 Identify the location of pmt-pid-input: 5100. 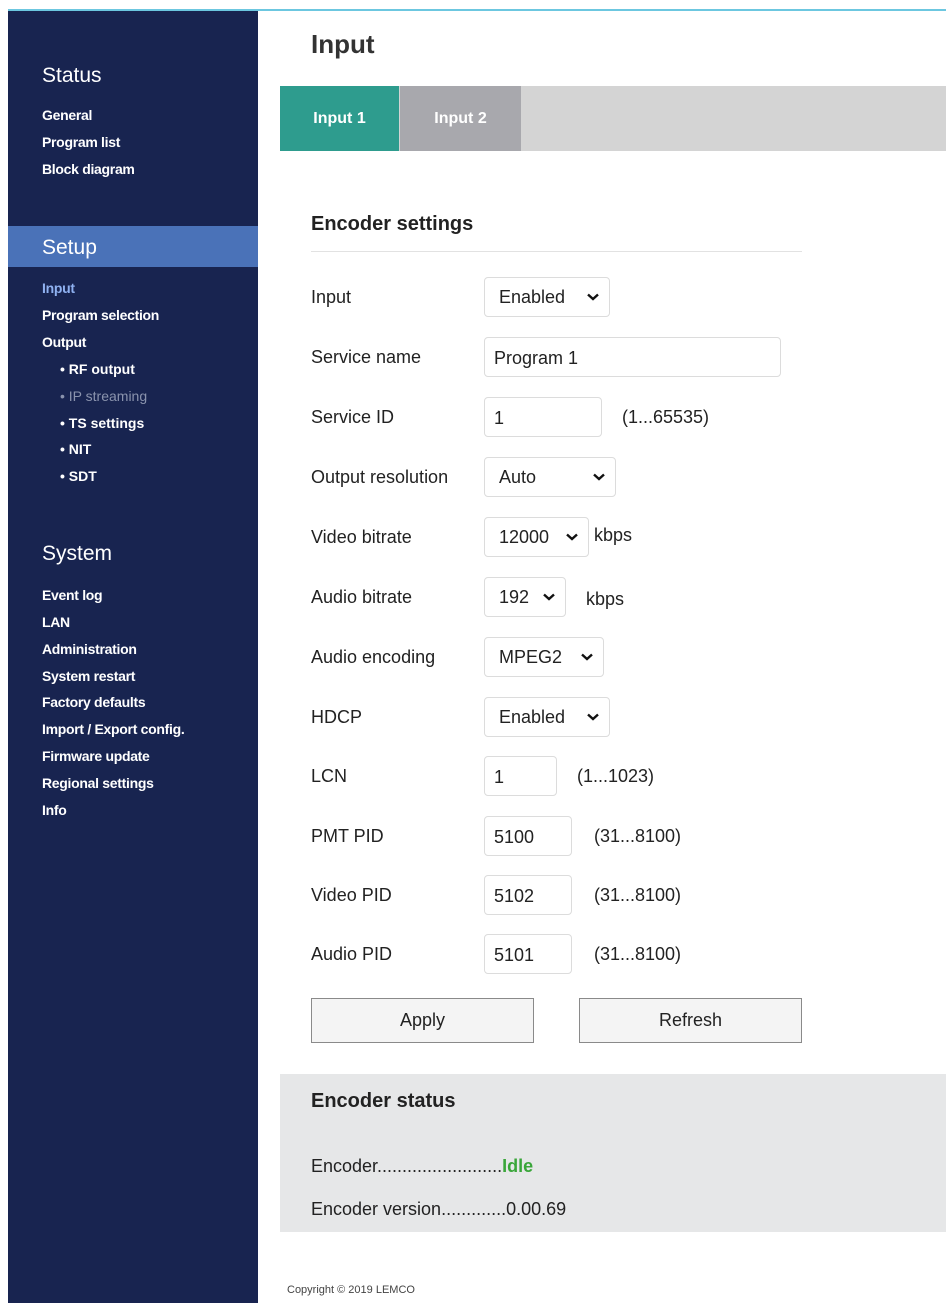
(528, 836).